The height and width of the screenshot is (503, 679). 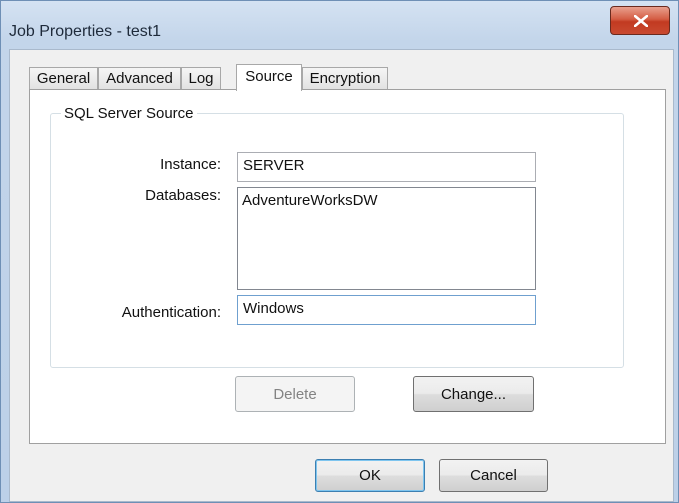 What do you see at coordinates (493, 475) in the screenshot?
I see `cancel-button: Cancel` at bounding box center [493, 475].